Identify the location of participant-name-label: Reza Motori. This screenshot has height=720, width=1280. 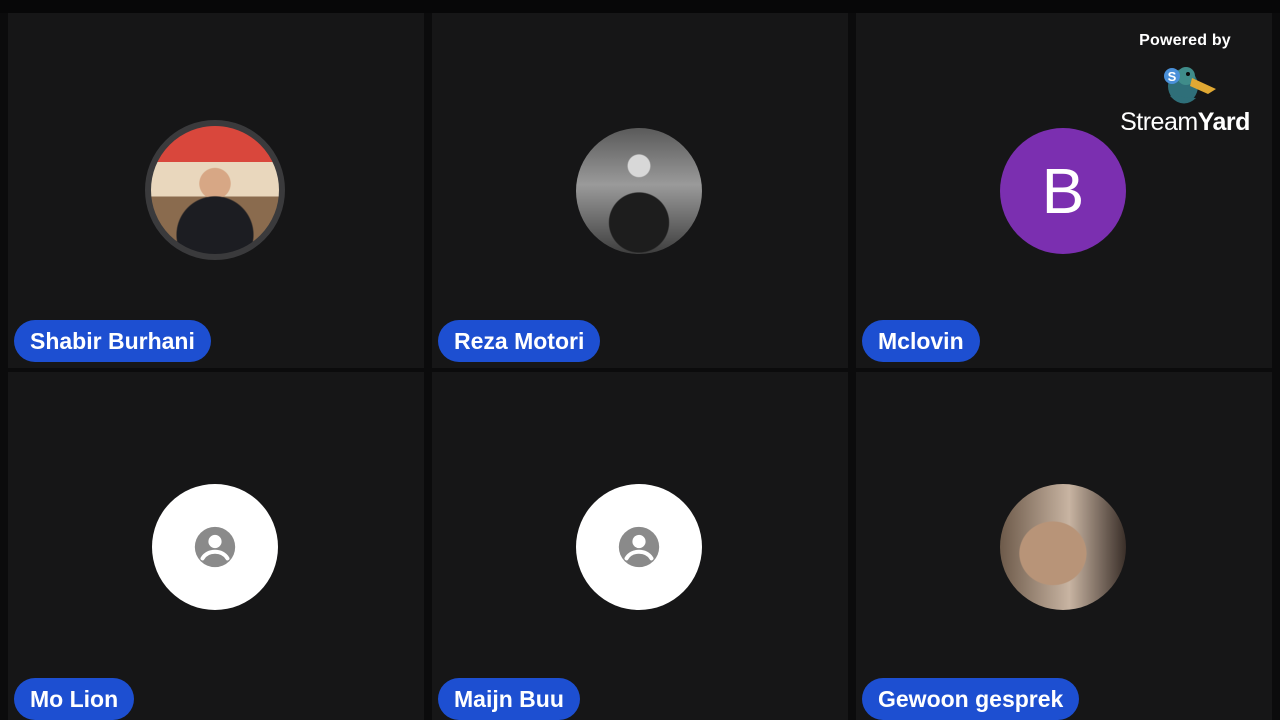
(519, 341).